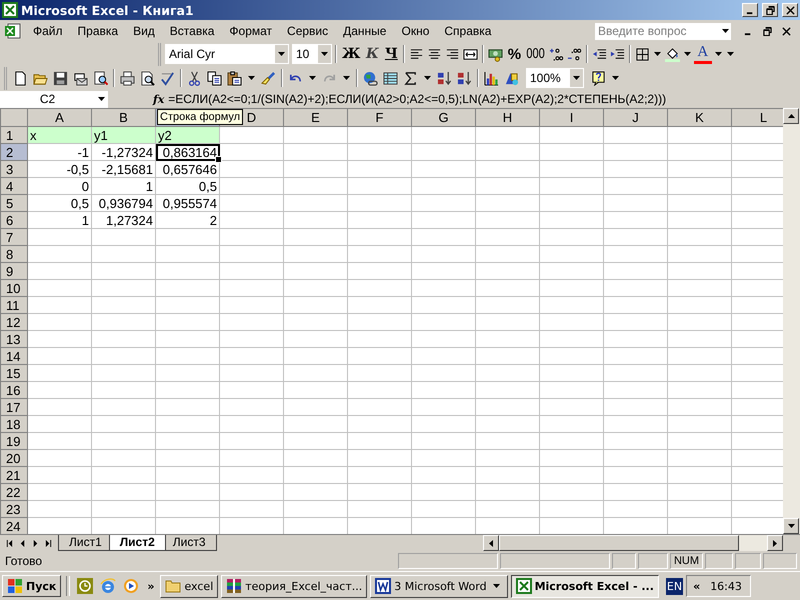  I want to click on column-header: I, so click(572, 117).